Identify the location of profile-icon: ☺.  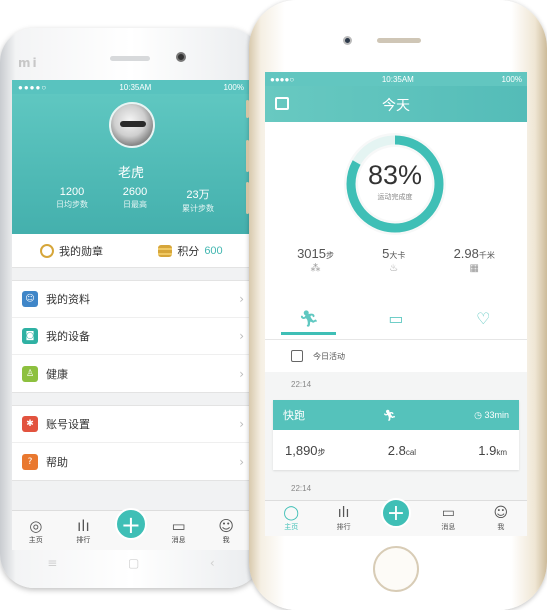
(30, 299).